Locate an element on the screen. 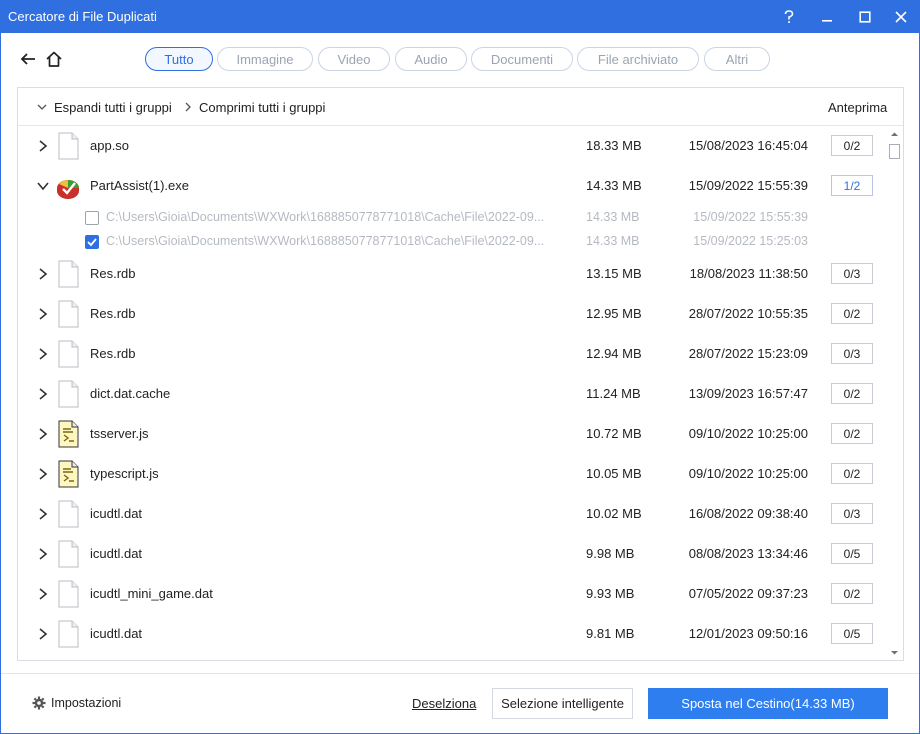 Image resolution: width=920 pixels, height=734 pixels. file-size: 11.24 MB is located at coordinates (613, 393).